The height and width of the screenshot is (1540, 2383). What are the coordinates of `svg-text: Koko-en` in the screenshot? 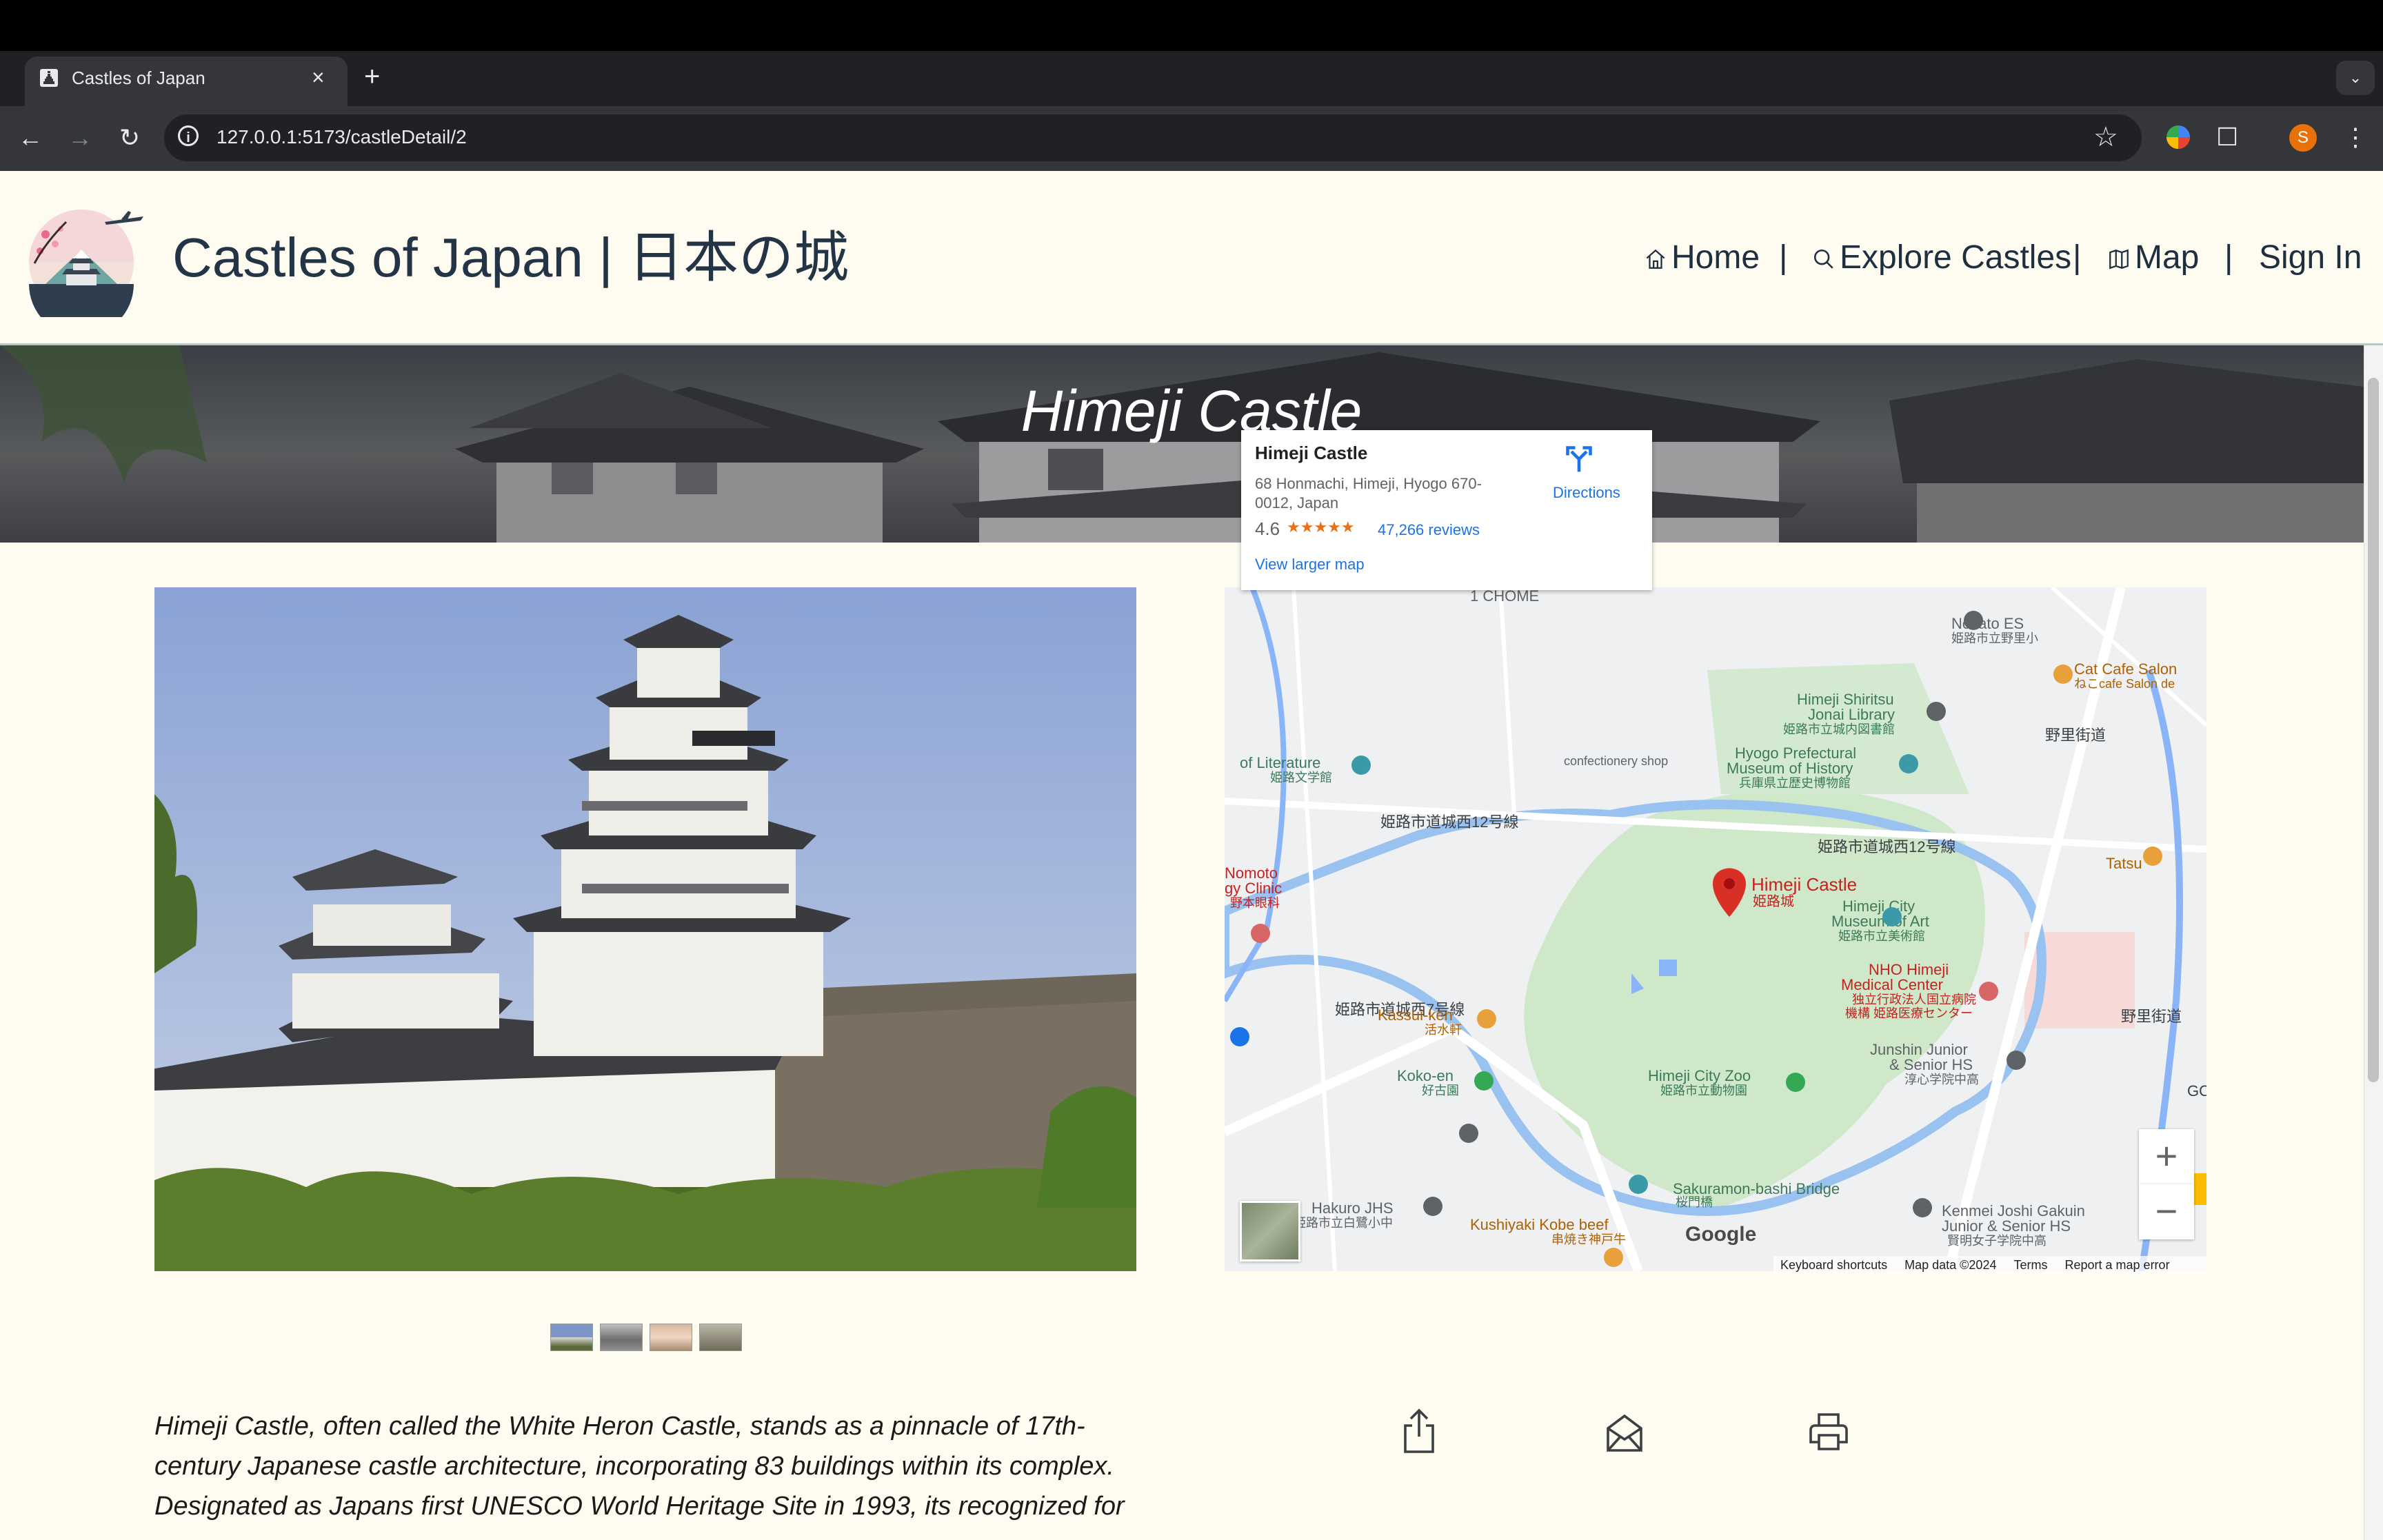 It's located at (1425, 1076).